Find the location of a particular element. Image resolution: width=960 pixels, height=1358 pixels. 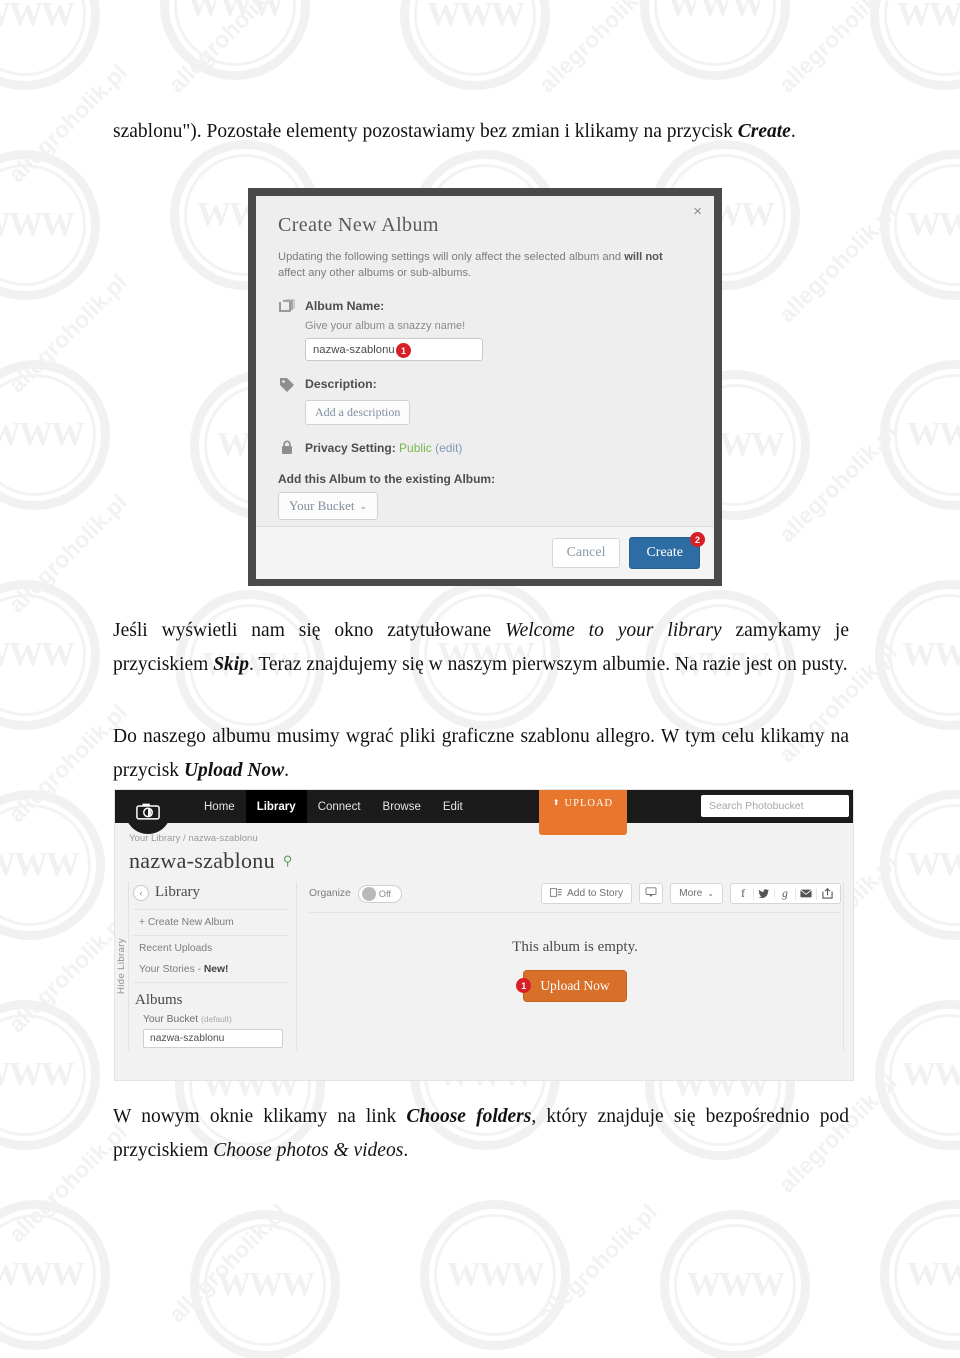

sidebar-item-create-new-album: + Create New Album is located at coordinates (210, 922).